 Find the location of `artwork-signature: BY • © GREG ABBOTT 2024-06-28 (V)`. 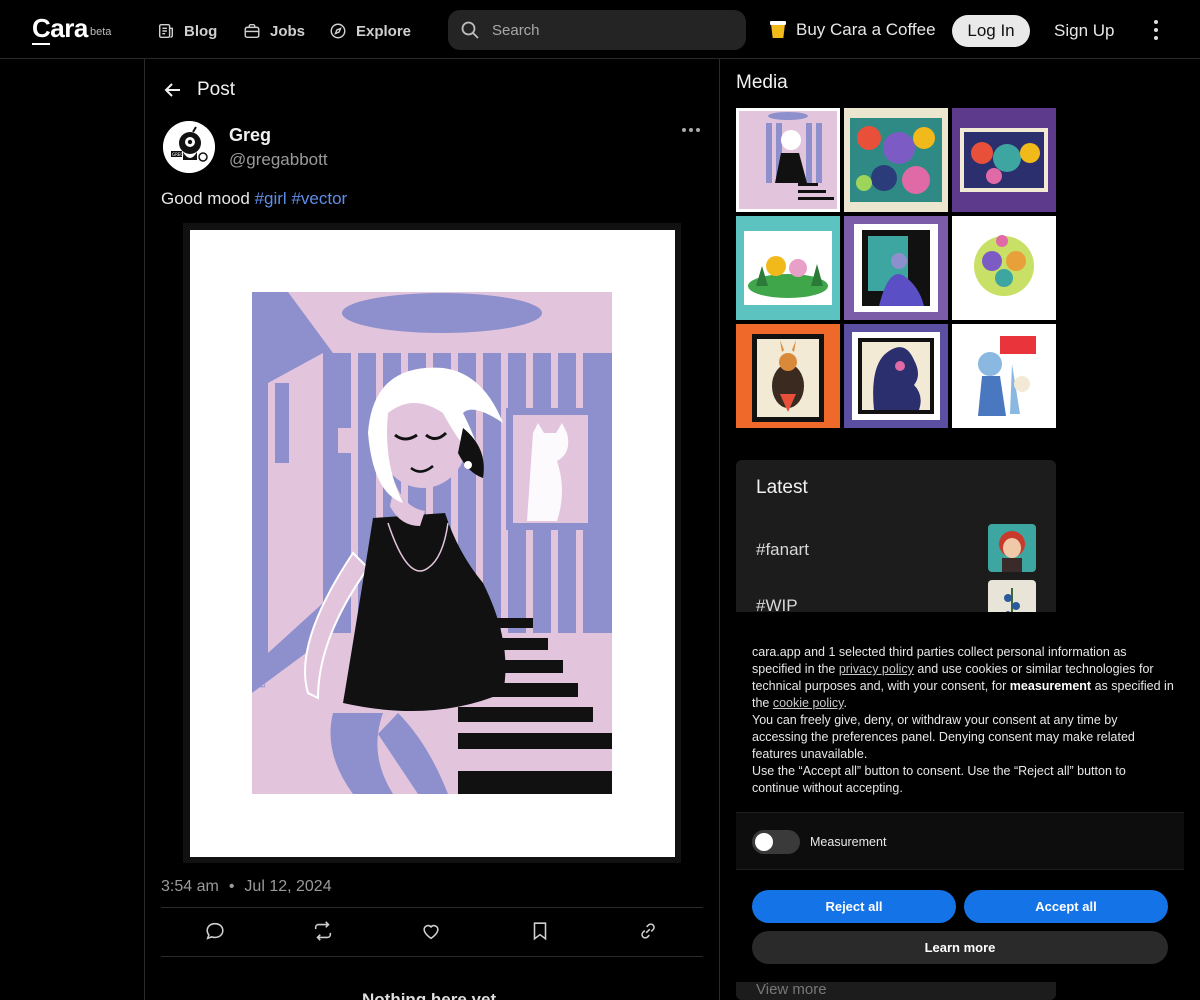

artwork-signature: BY • © GREG ABBOTT 2024-06-28 (V) is located at coordinates (262, 612).